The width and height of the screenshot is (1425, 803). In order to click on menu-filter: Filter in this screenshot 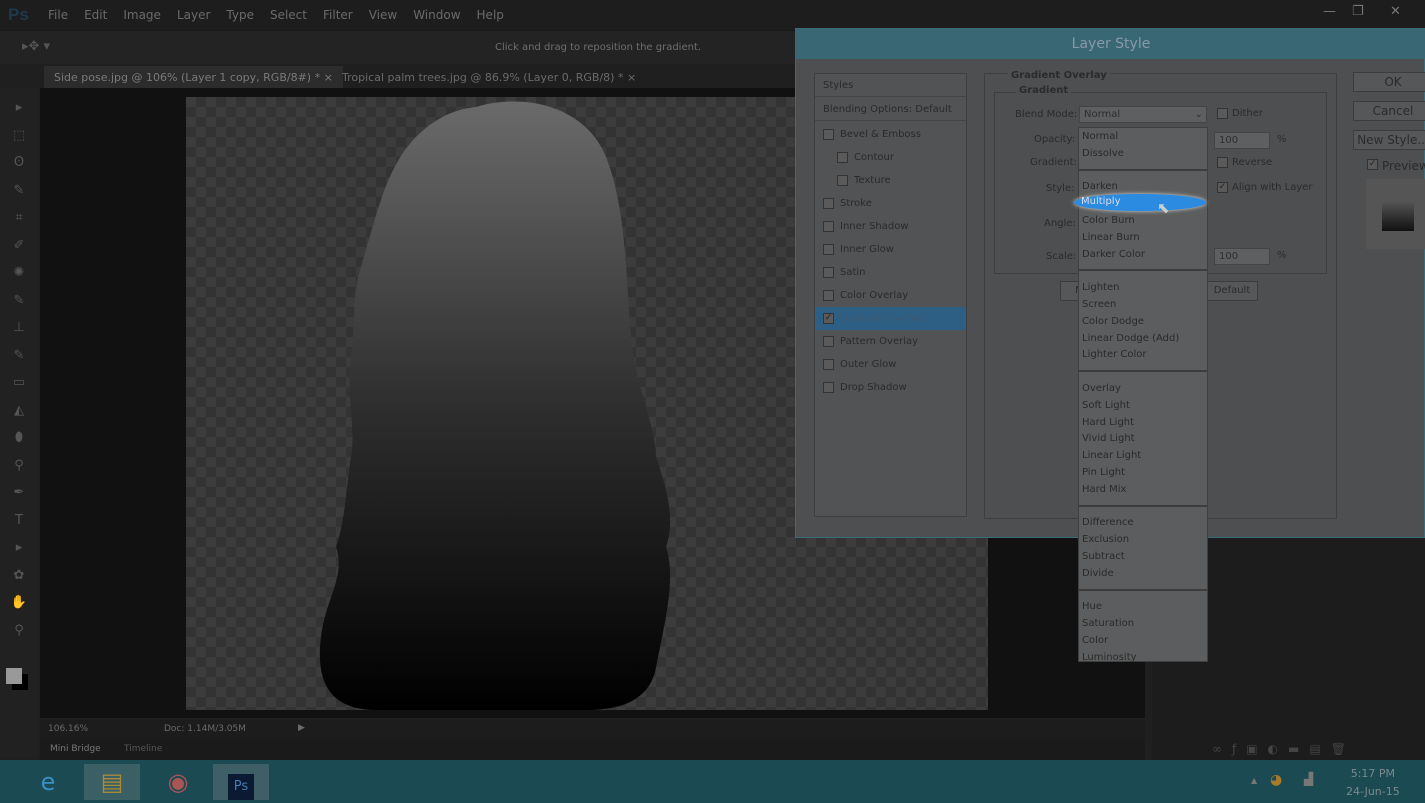, I will do `click(338, 15)`.